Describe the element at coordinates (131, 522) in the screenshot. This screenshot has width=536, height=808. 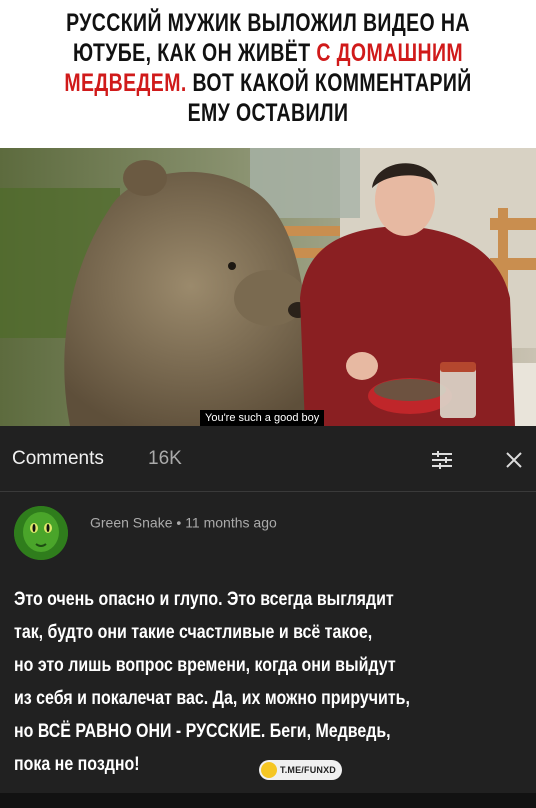
I see `comment-author: Green Snake` at that location.